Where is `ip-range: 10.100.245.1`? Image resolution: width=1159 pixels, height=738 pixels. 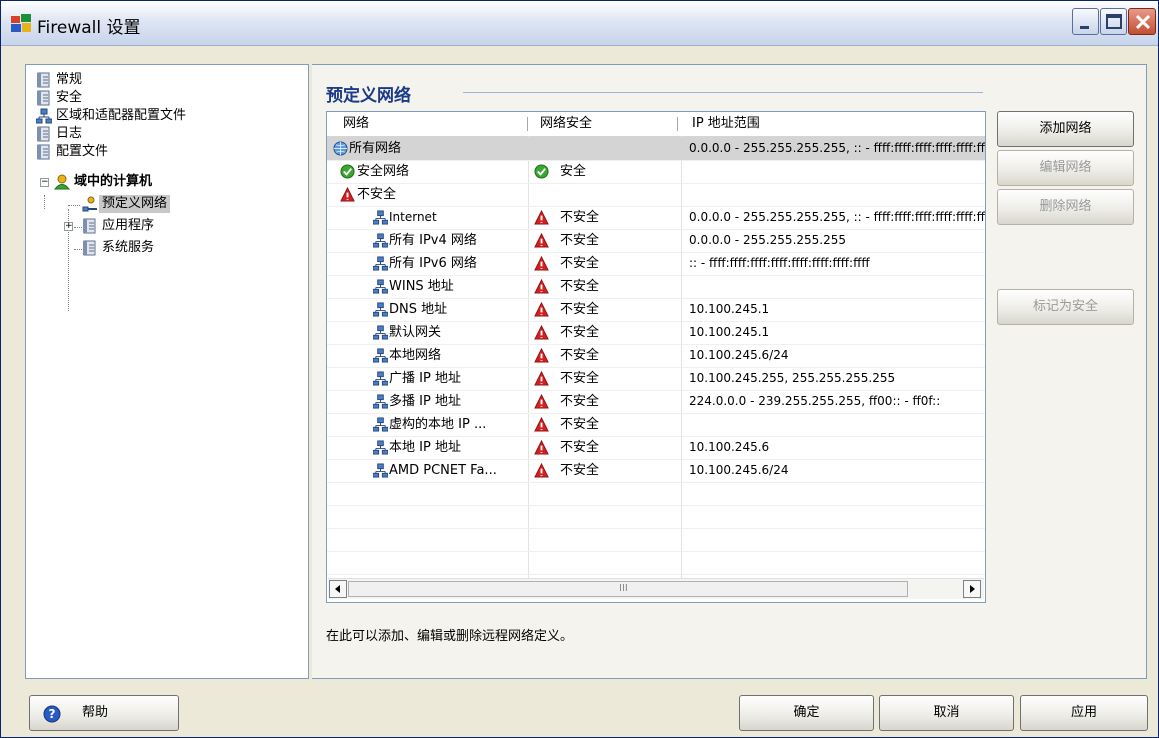
ip-range: 10.100.245.1 is located at coordinates (729, 309).